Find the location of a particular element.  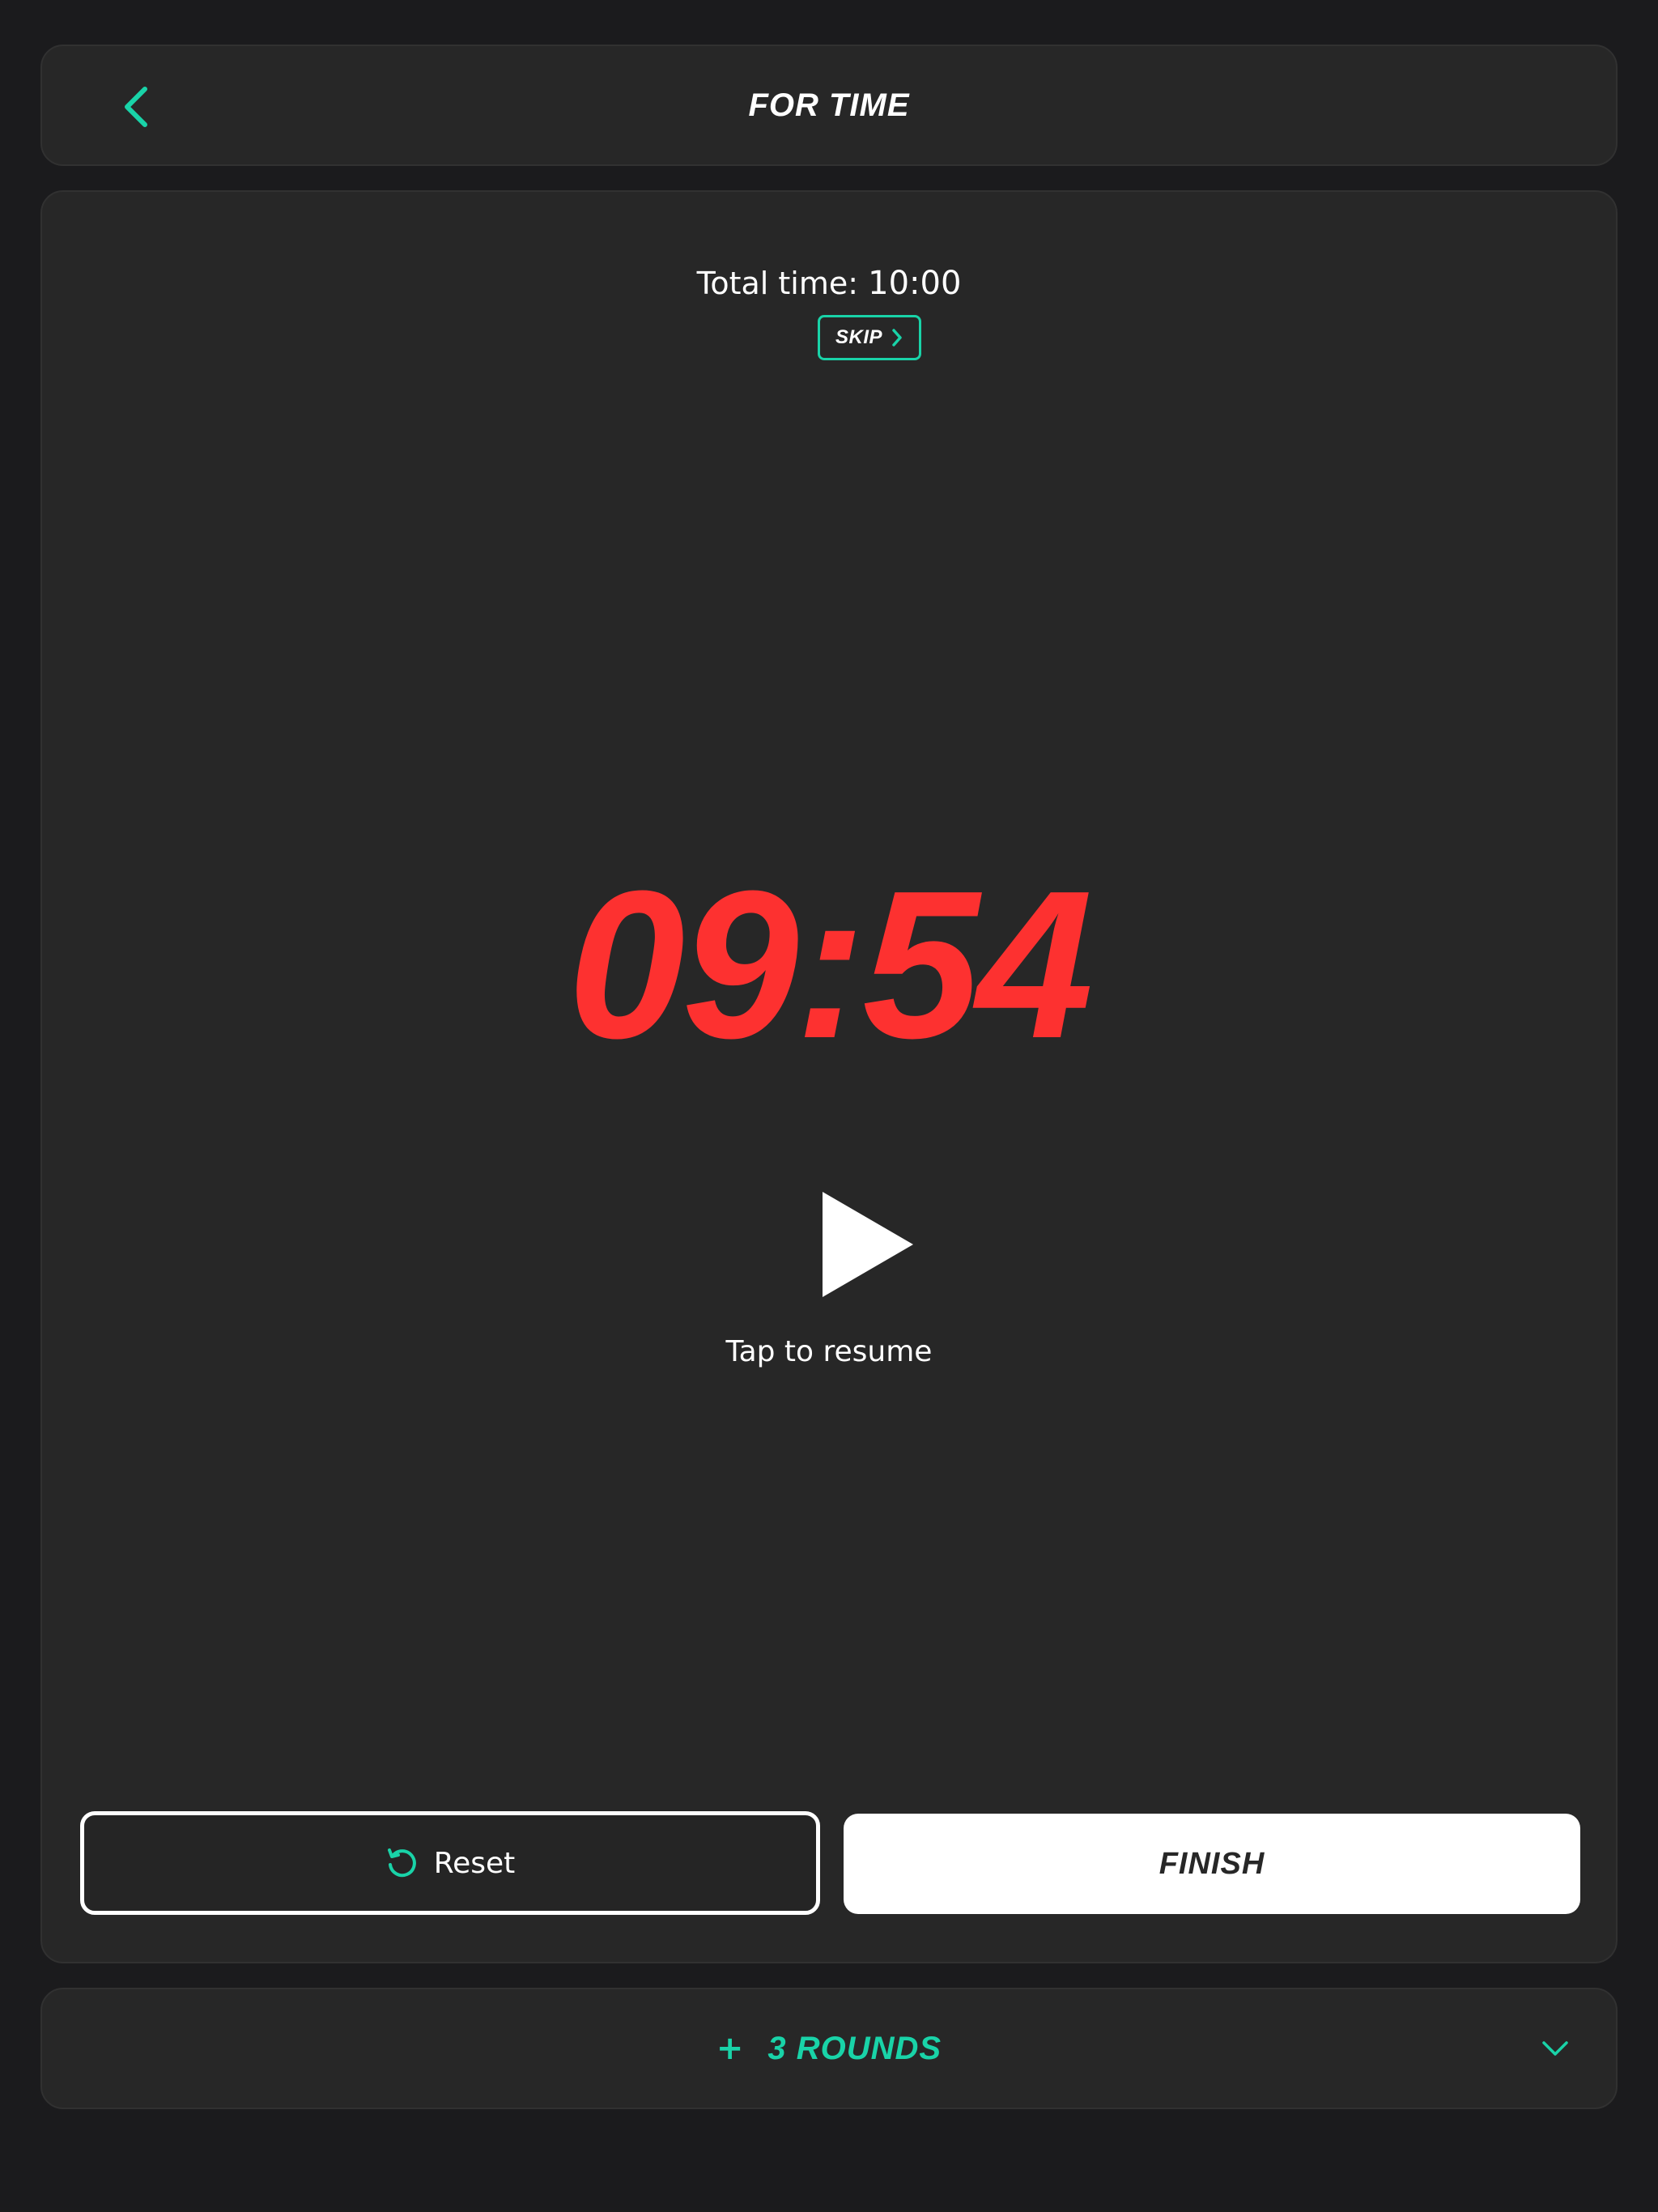

reset-label: Reset is located at coordinates (474, 1863).